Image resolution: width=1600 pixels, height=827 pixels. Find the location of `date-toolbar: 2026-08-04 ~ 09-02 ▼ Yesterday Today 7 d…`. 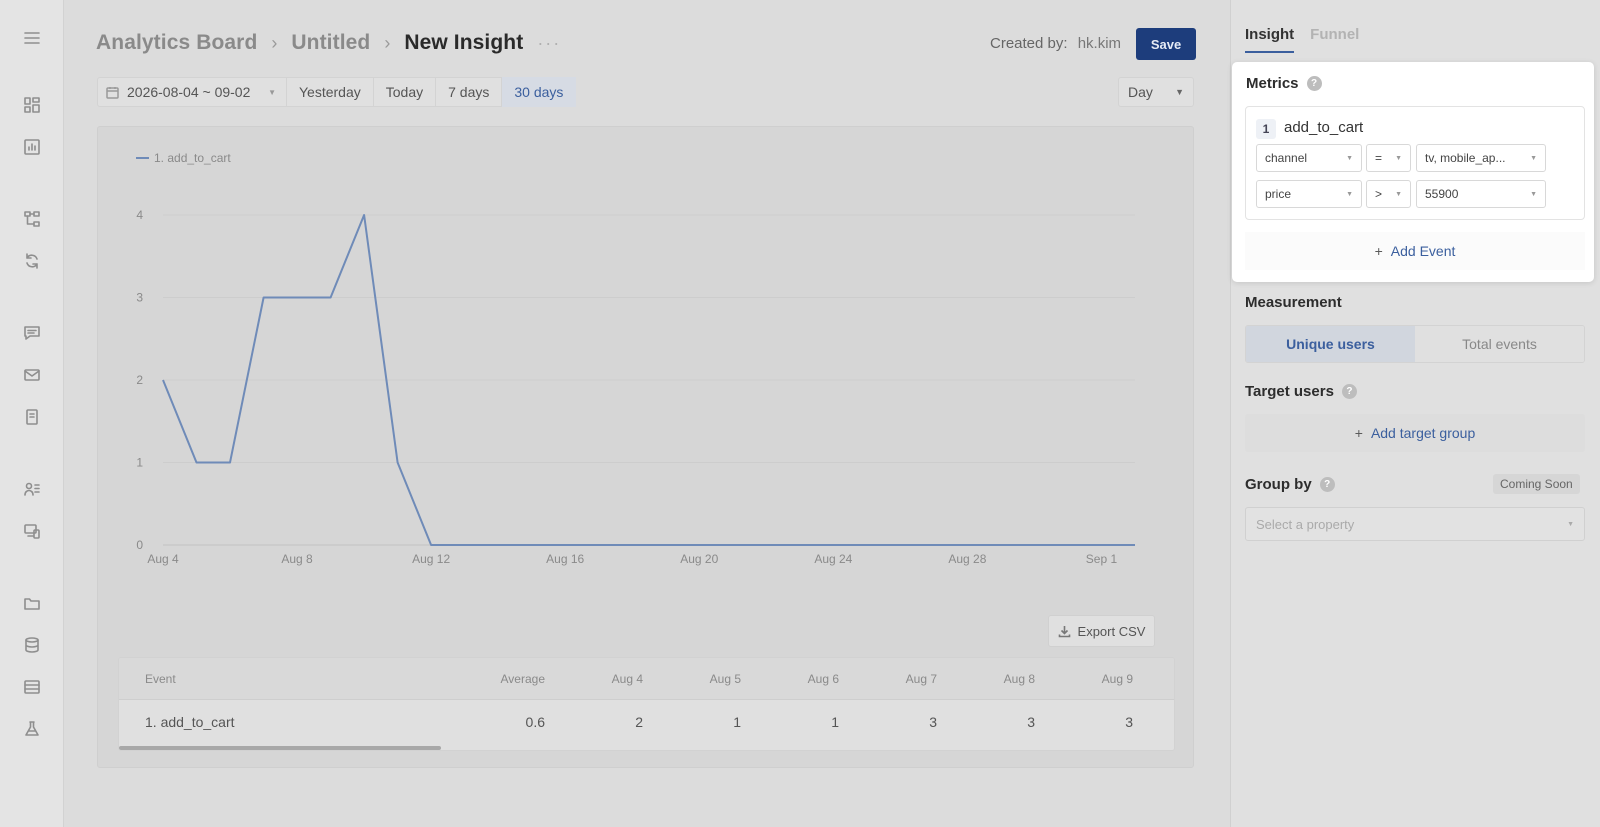

date-toolbar: 2026-08-04 ~ 09-02 ▼ Yesterday Today 7 d… is located at coordinates (337, 92).